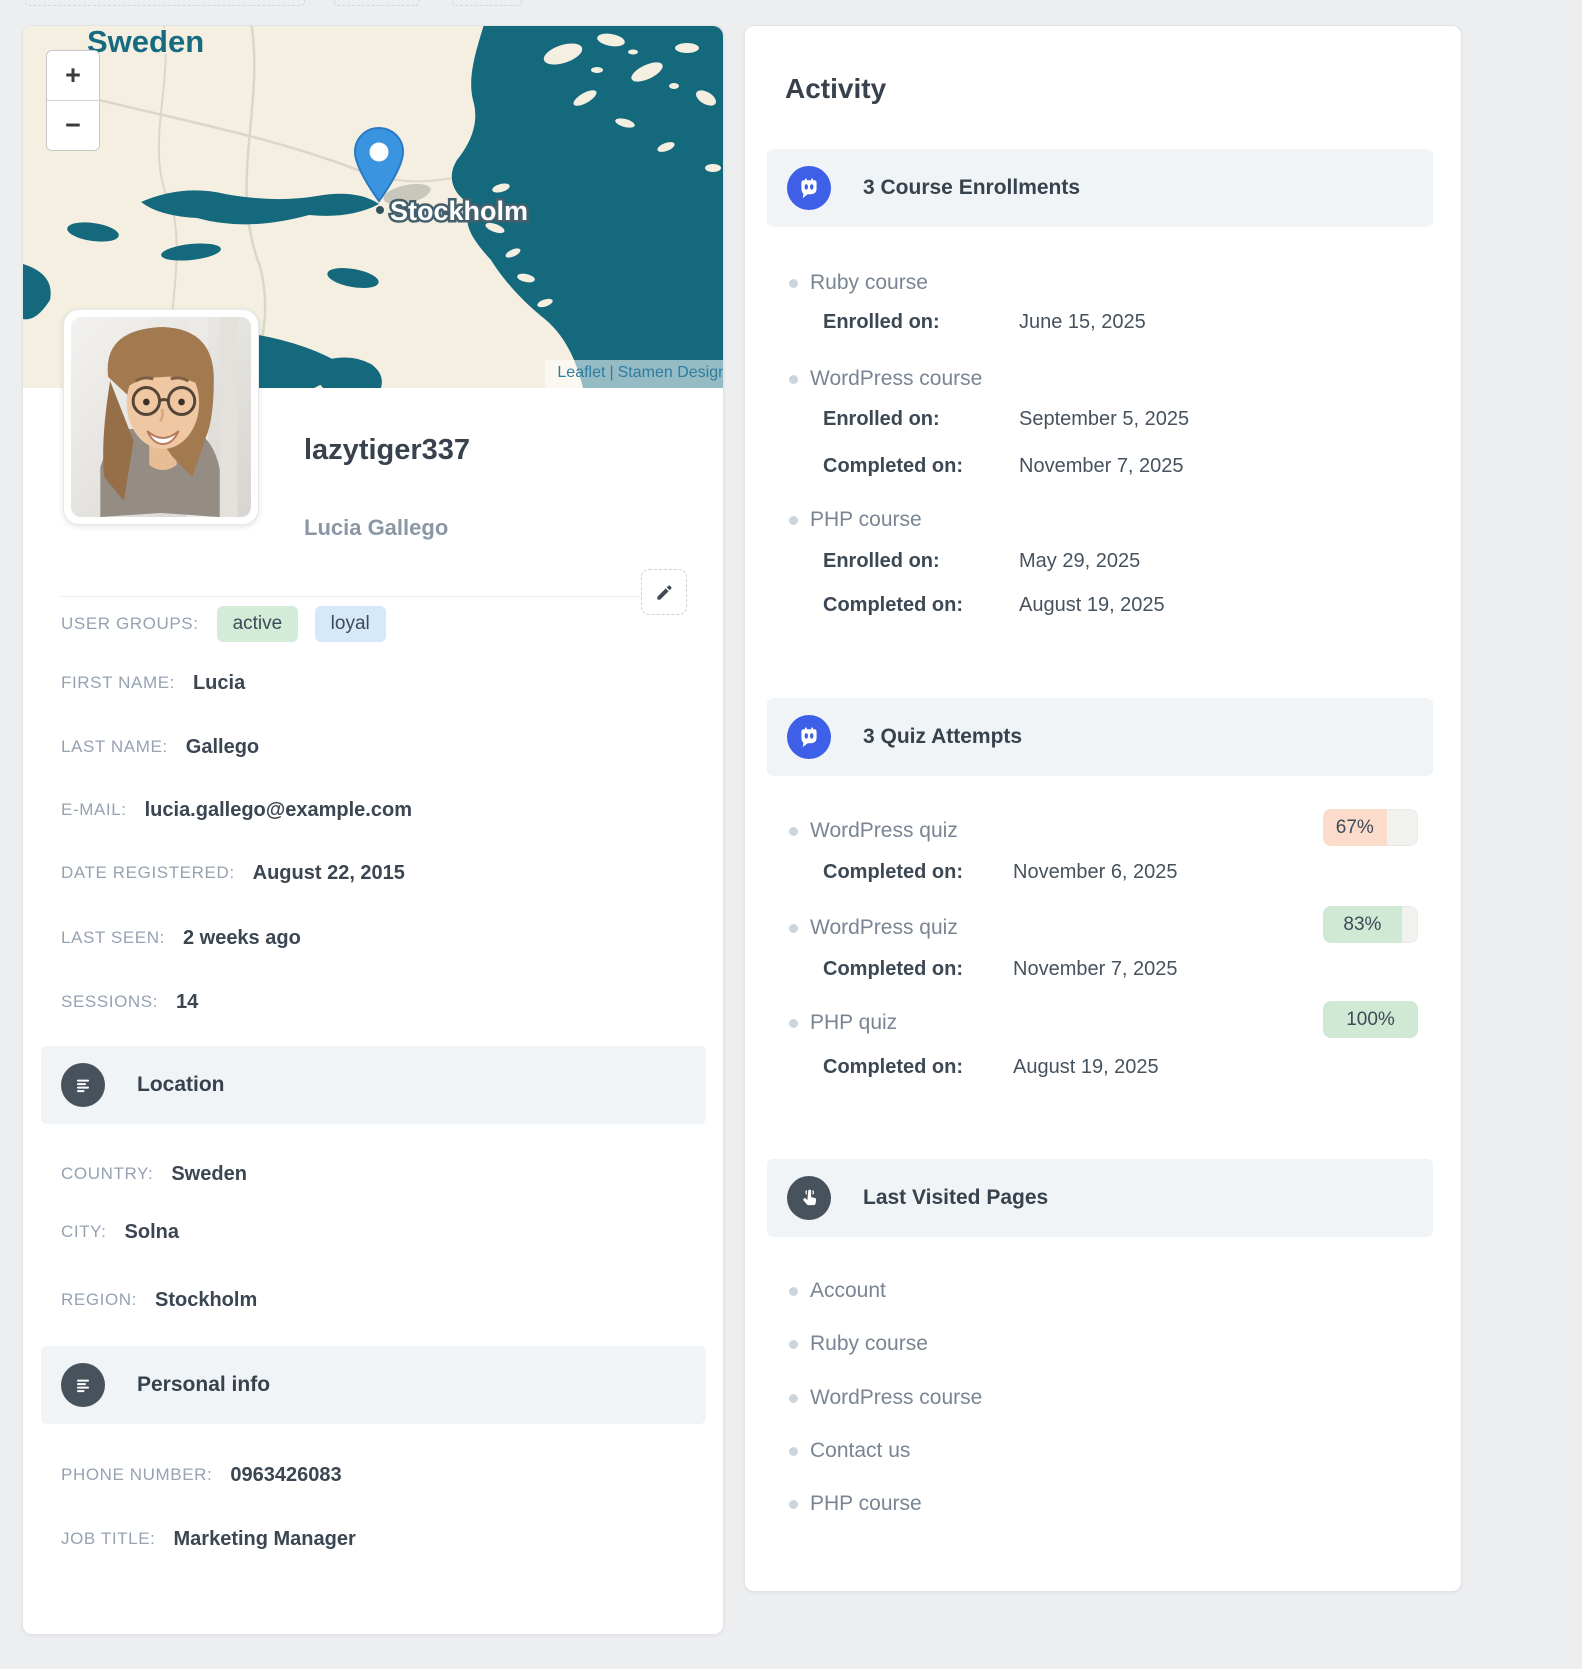 The height and width of the screenshot is (1669, 1582). Describe the element at coordinates (387, 450) in the screenshot. I see `username: lazytiger337` at that location.